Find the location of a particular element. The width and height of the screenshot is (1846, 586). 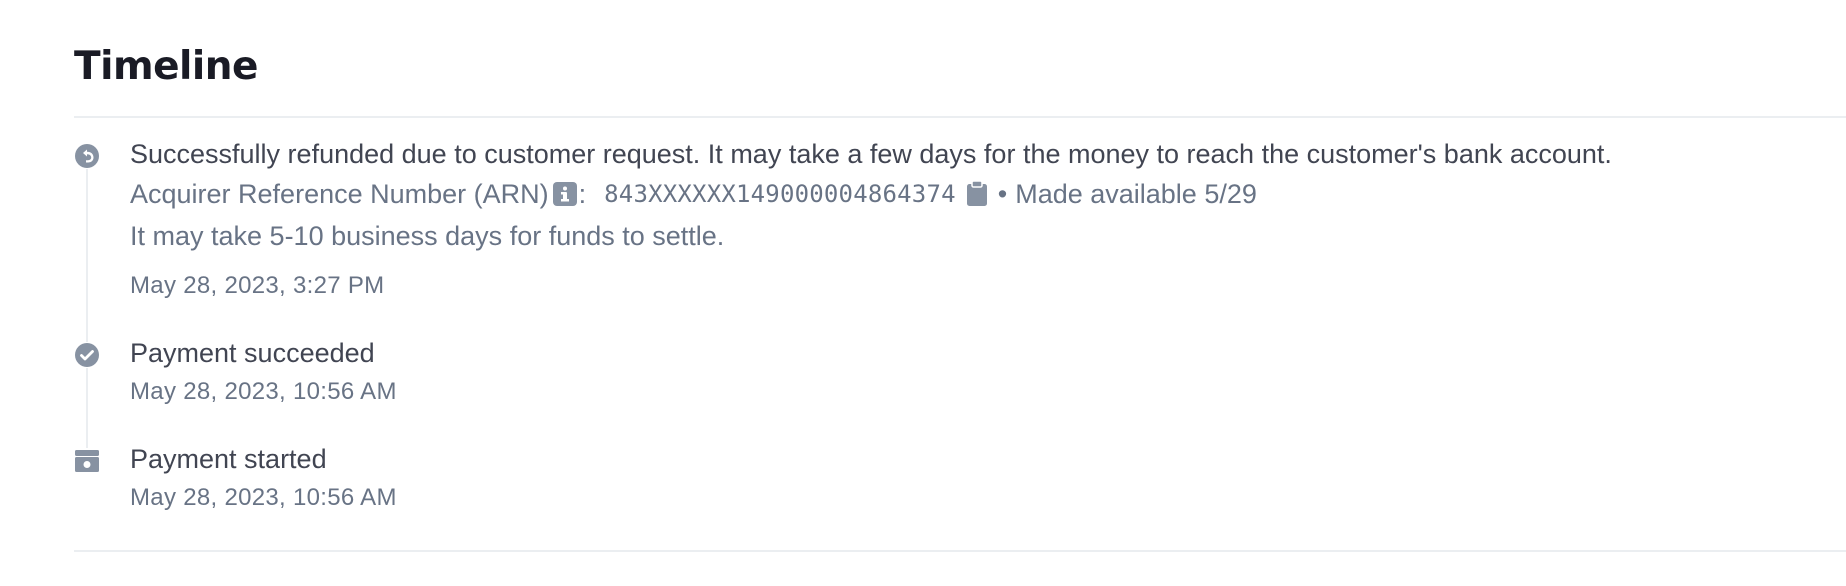

top-divider is located at coordinates (960, 117).